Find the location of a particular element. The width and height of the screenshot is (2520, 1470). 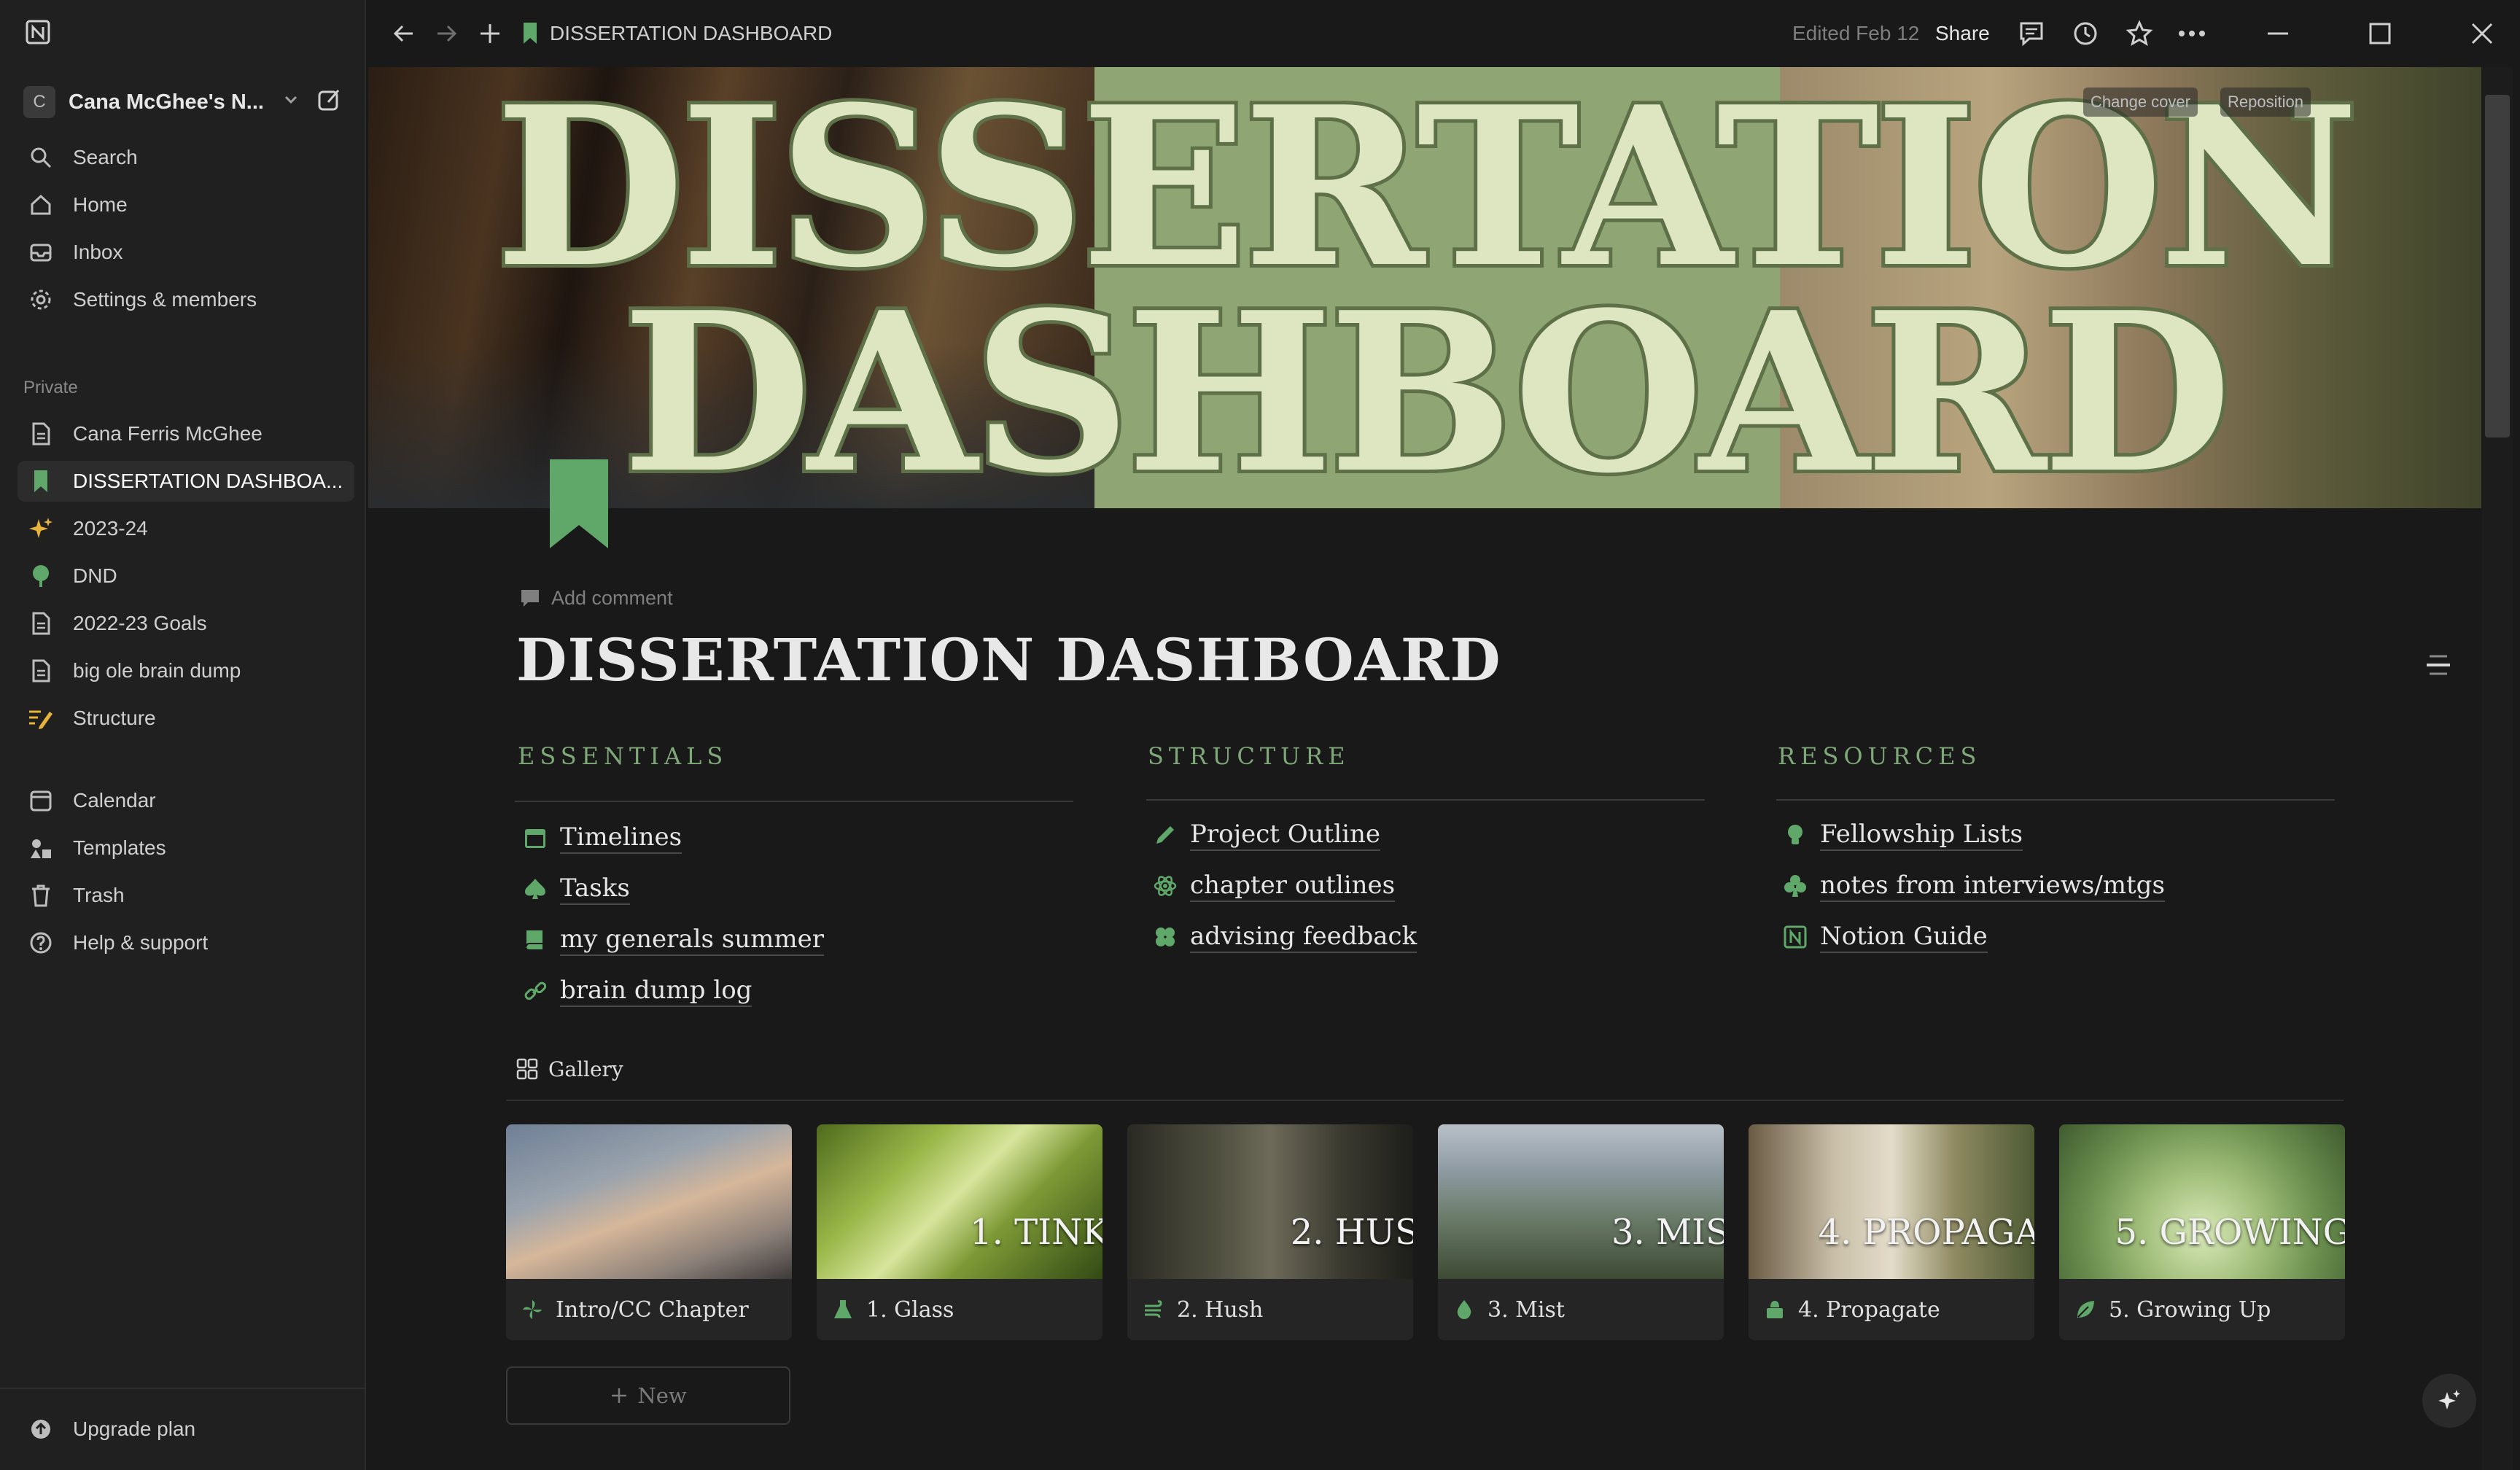

sidebar-item-label: Settings & members is located at coordinates (165, 299).